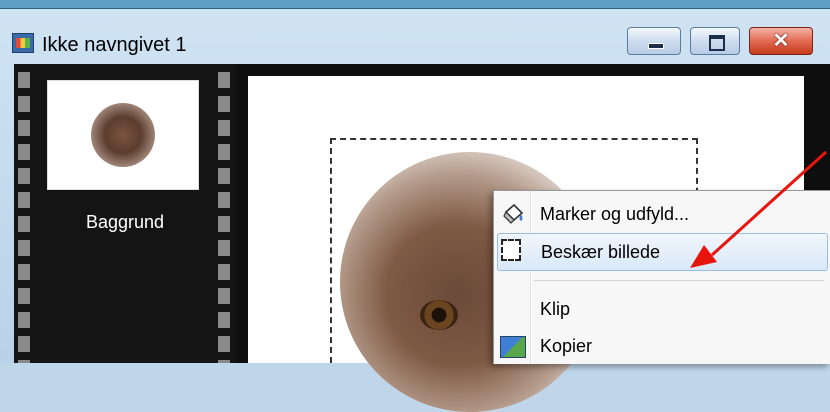 The height and width of the screenshot is (412, 830). What do you see at coordinates (555, 309) in the screenshot?
I see `menu-label: Klip` at bounding box center [555, 309].